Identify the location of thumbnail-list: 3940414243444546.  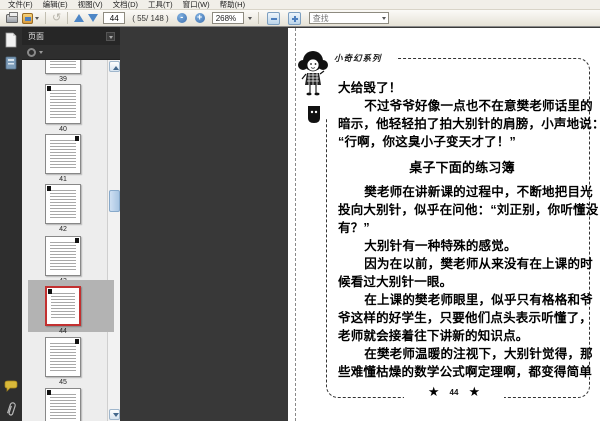
(71, 240).